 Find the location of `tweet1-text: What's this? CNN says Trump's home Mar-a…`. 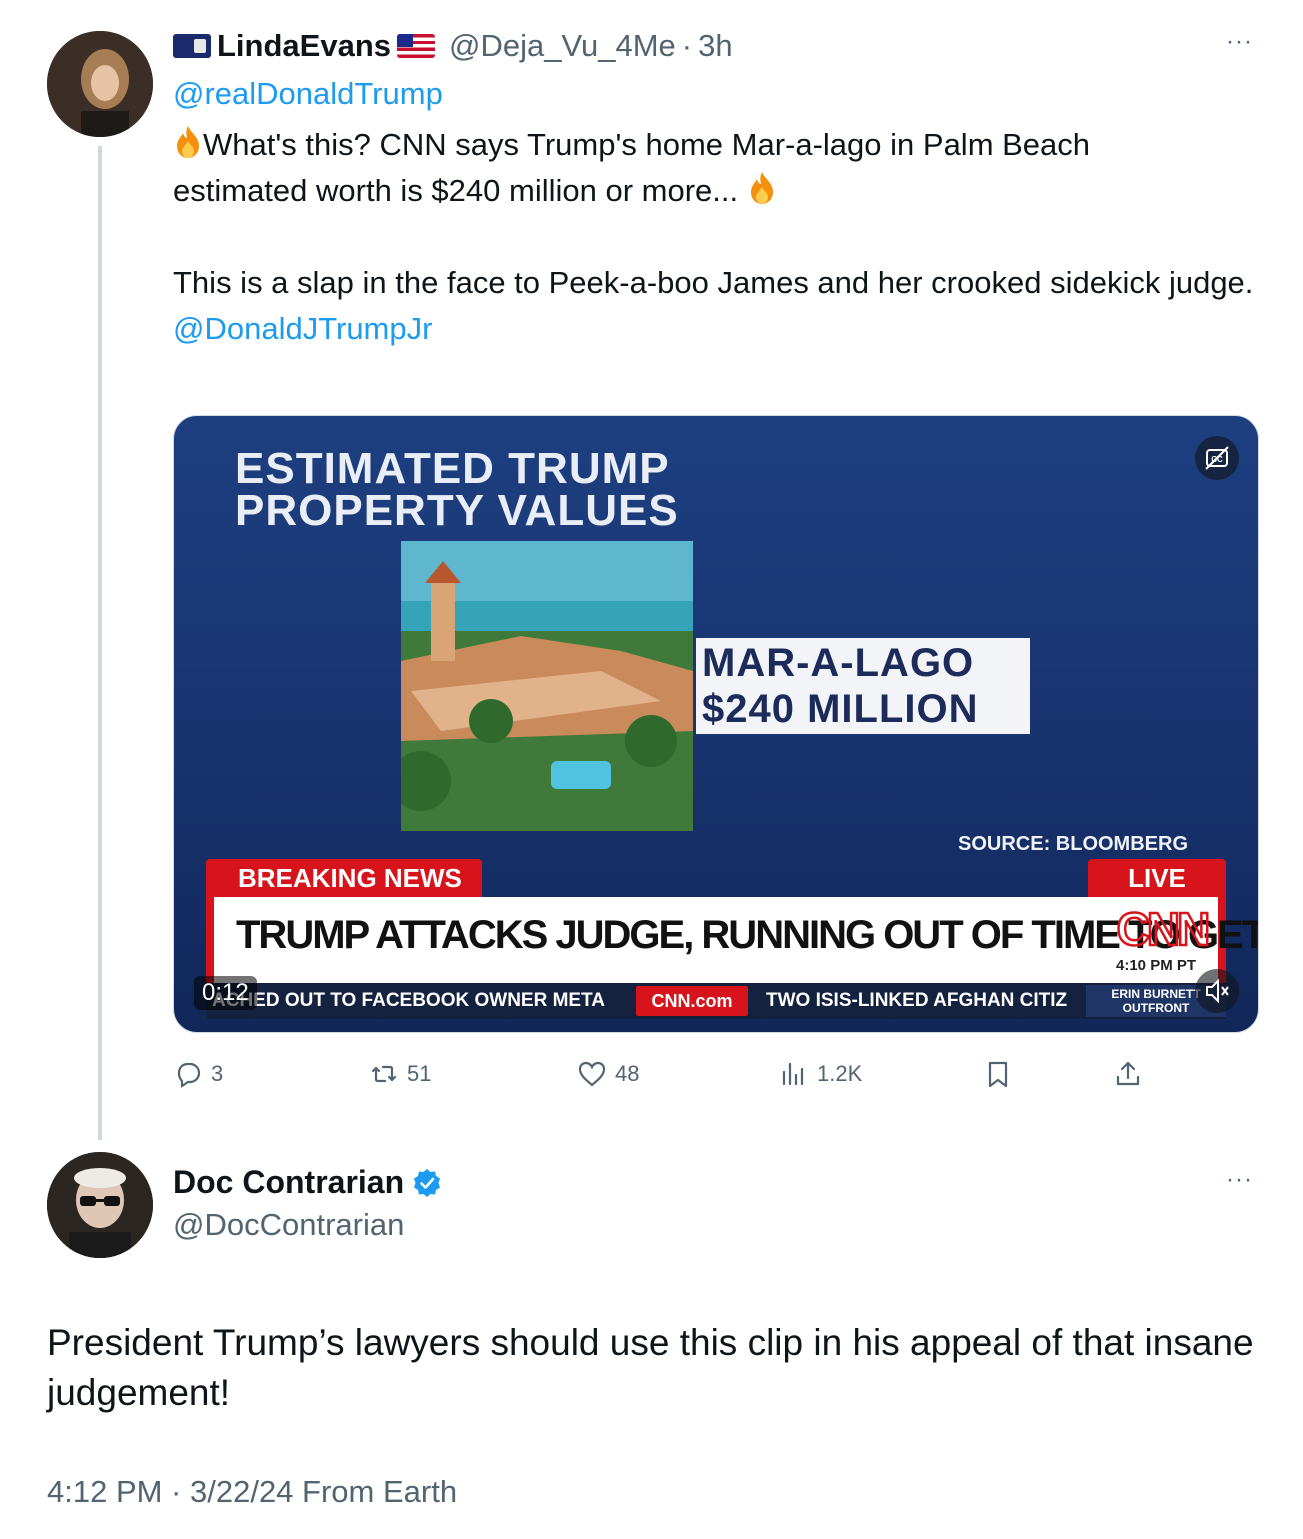

tweet1-text: What's this? CNN says Trump's home Mar-a… is located at coordinates (723, 237).